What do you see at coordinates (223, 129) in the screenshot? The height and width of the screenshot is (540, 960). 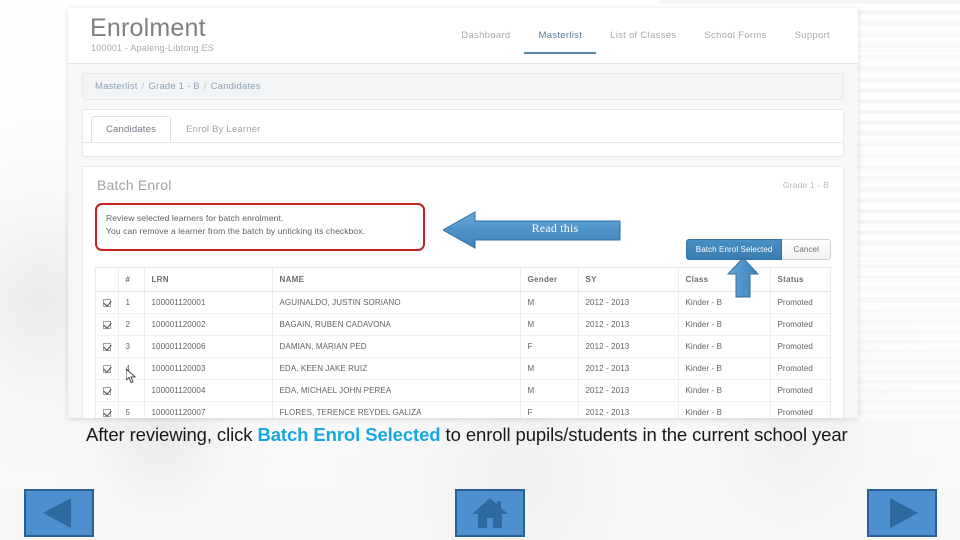 I see `tab-enrol-by-learner: Enrol By Learner` at bounding box center [223, 129].